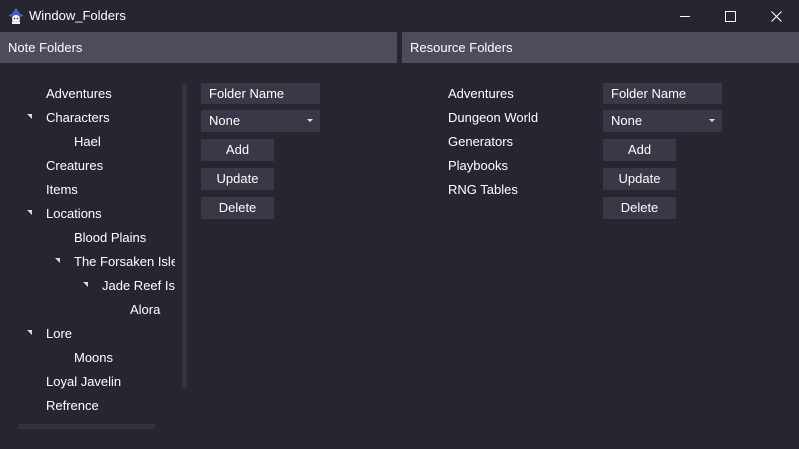  What do you see at coordinates (87, 142) in the screenshot?
I see `tree-item: Hael` at bounding box center [87, 142].